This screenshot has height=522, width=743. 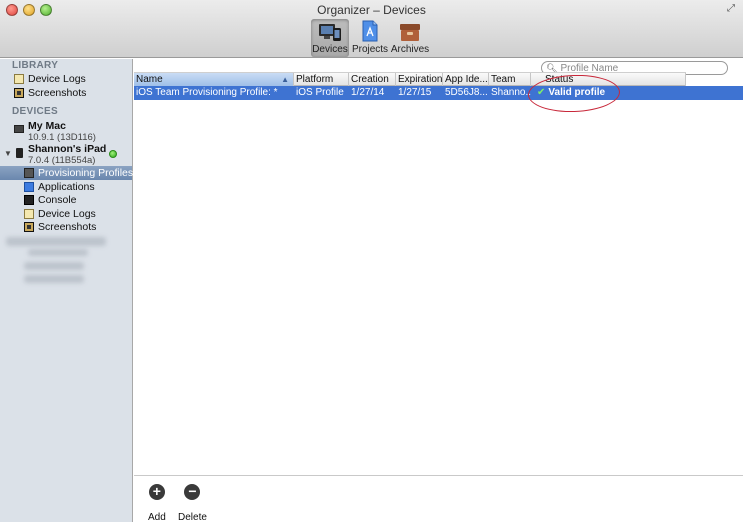 I want to click on sidebar-item-library-screenshots: Screenshots, so click(x=66, y=93).